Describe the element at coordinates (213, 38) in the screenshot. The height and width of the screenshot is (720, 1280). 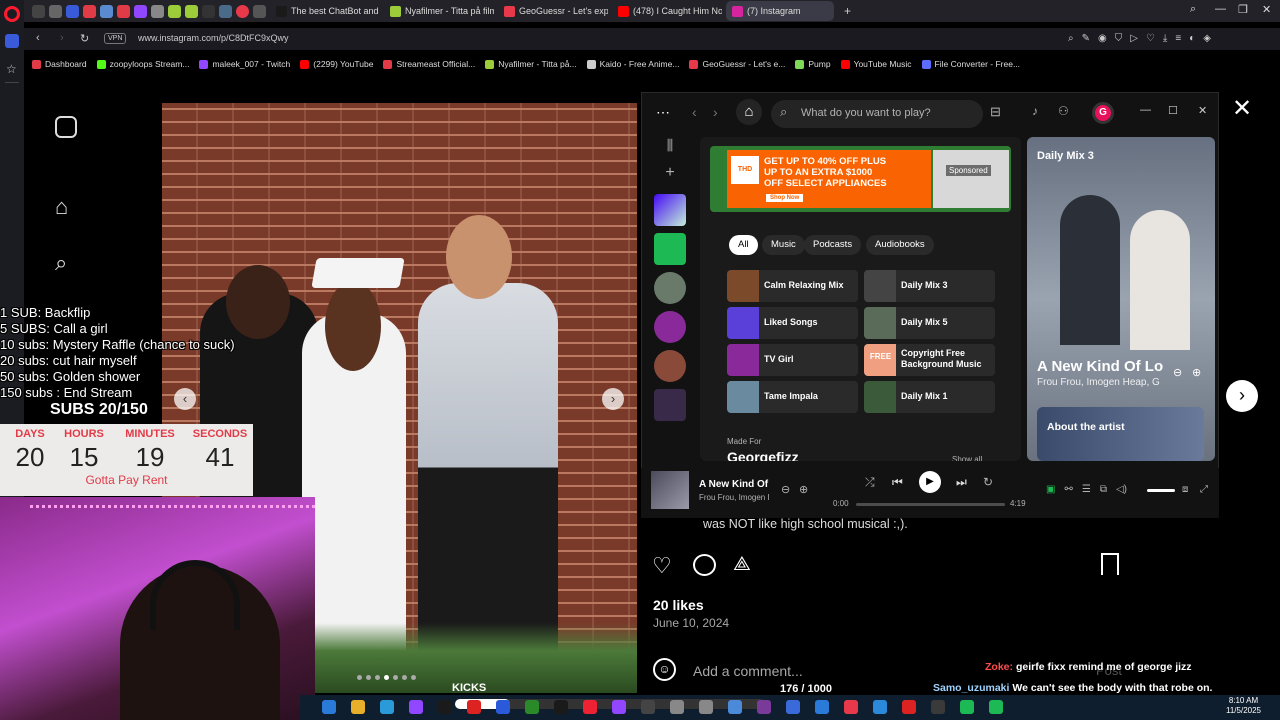
I see `url-field: www.instagram.com/p/C8DtFC9xQwy` at that location.